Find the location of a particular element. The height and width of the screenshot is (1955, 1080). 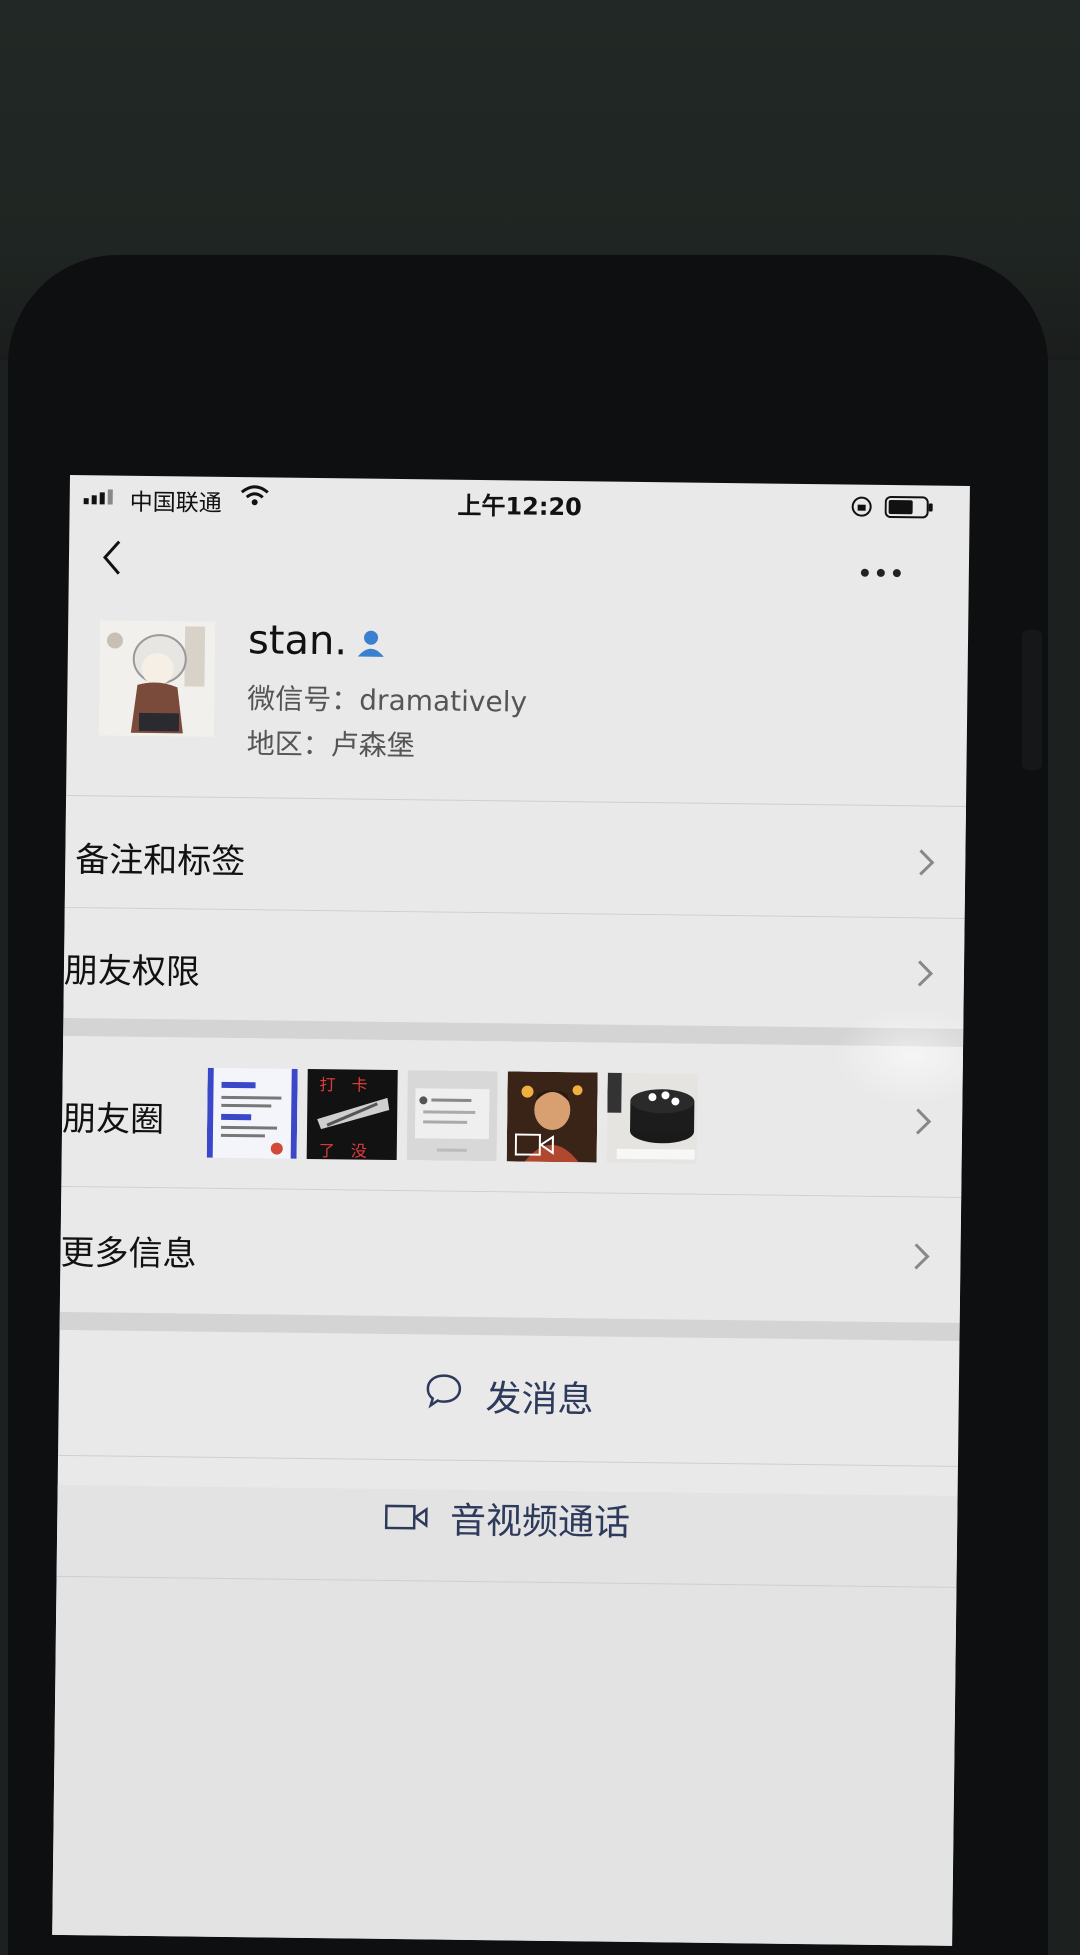

phone-side-button is located at coordinates (1032, 700).